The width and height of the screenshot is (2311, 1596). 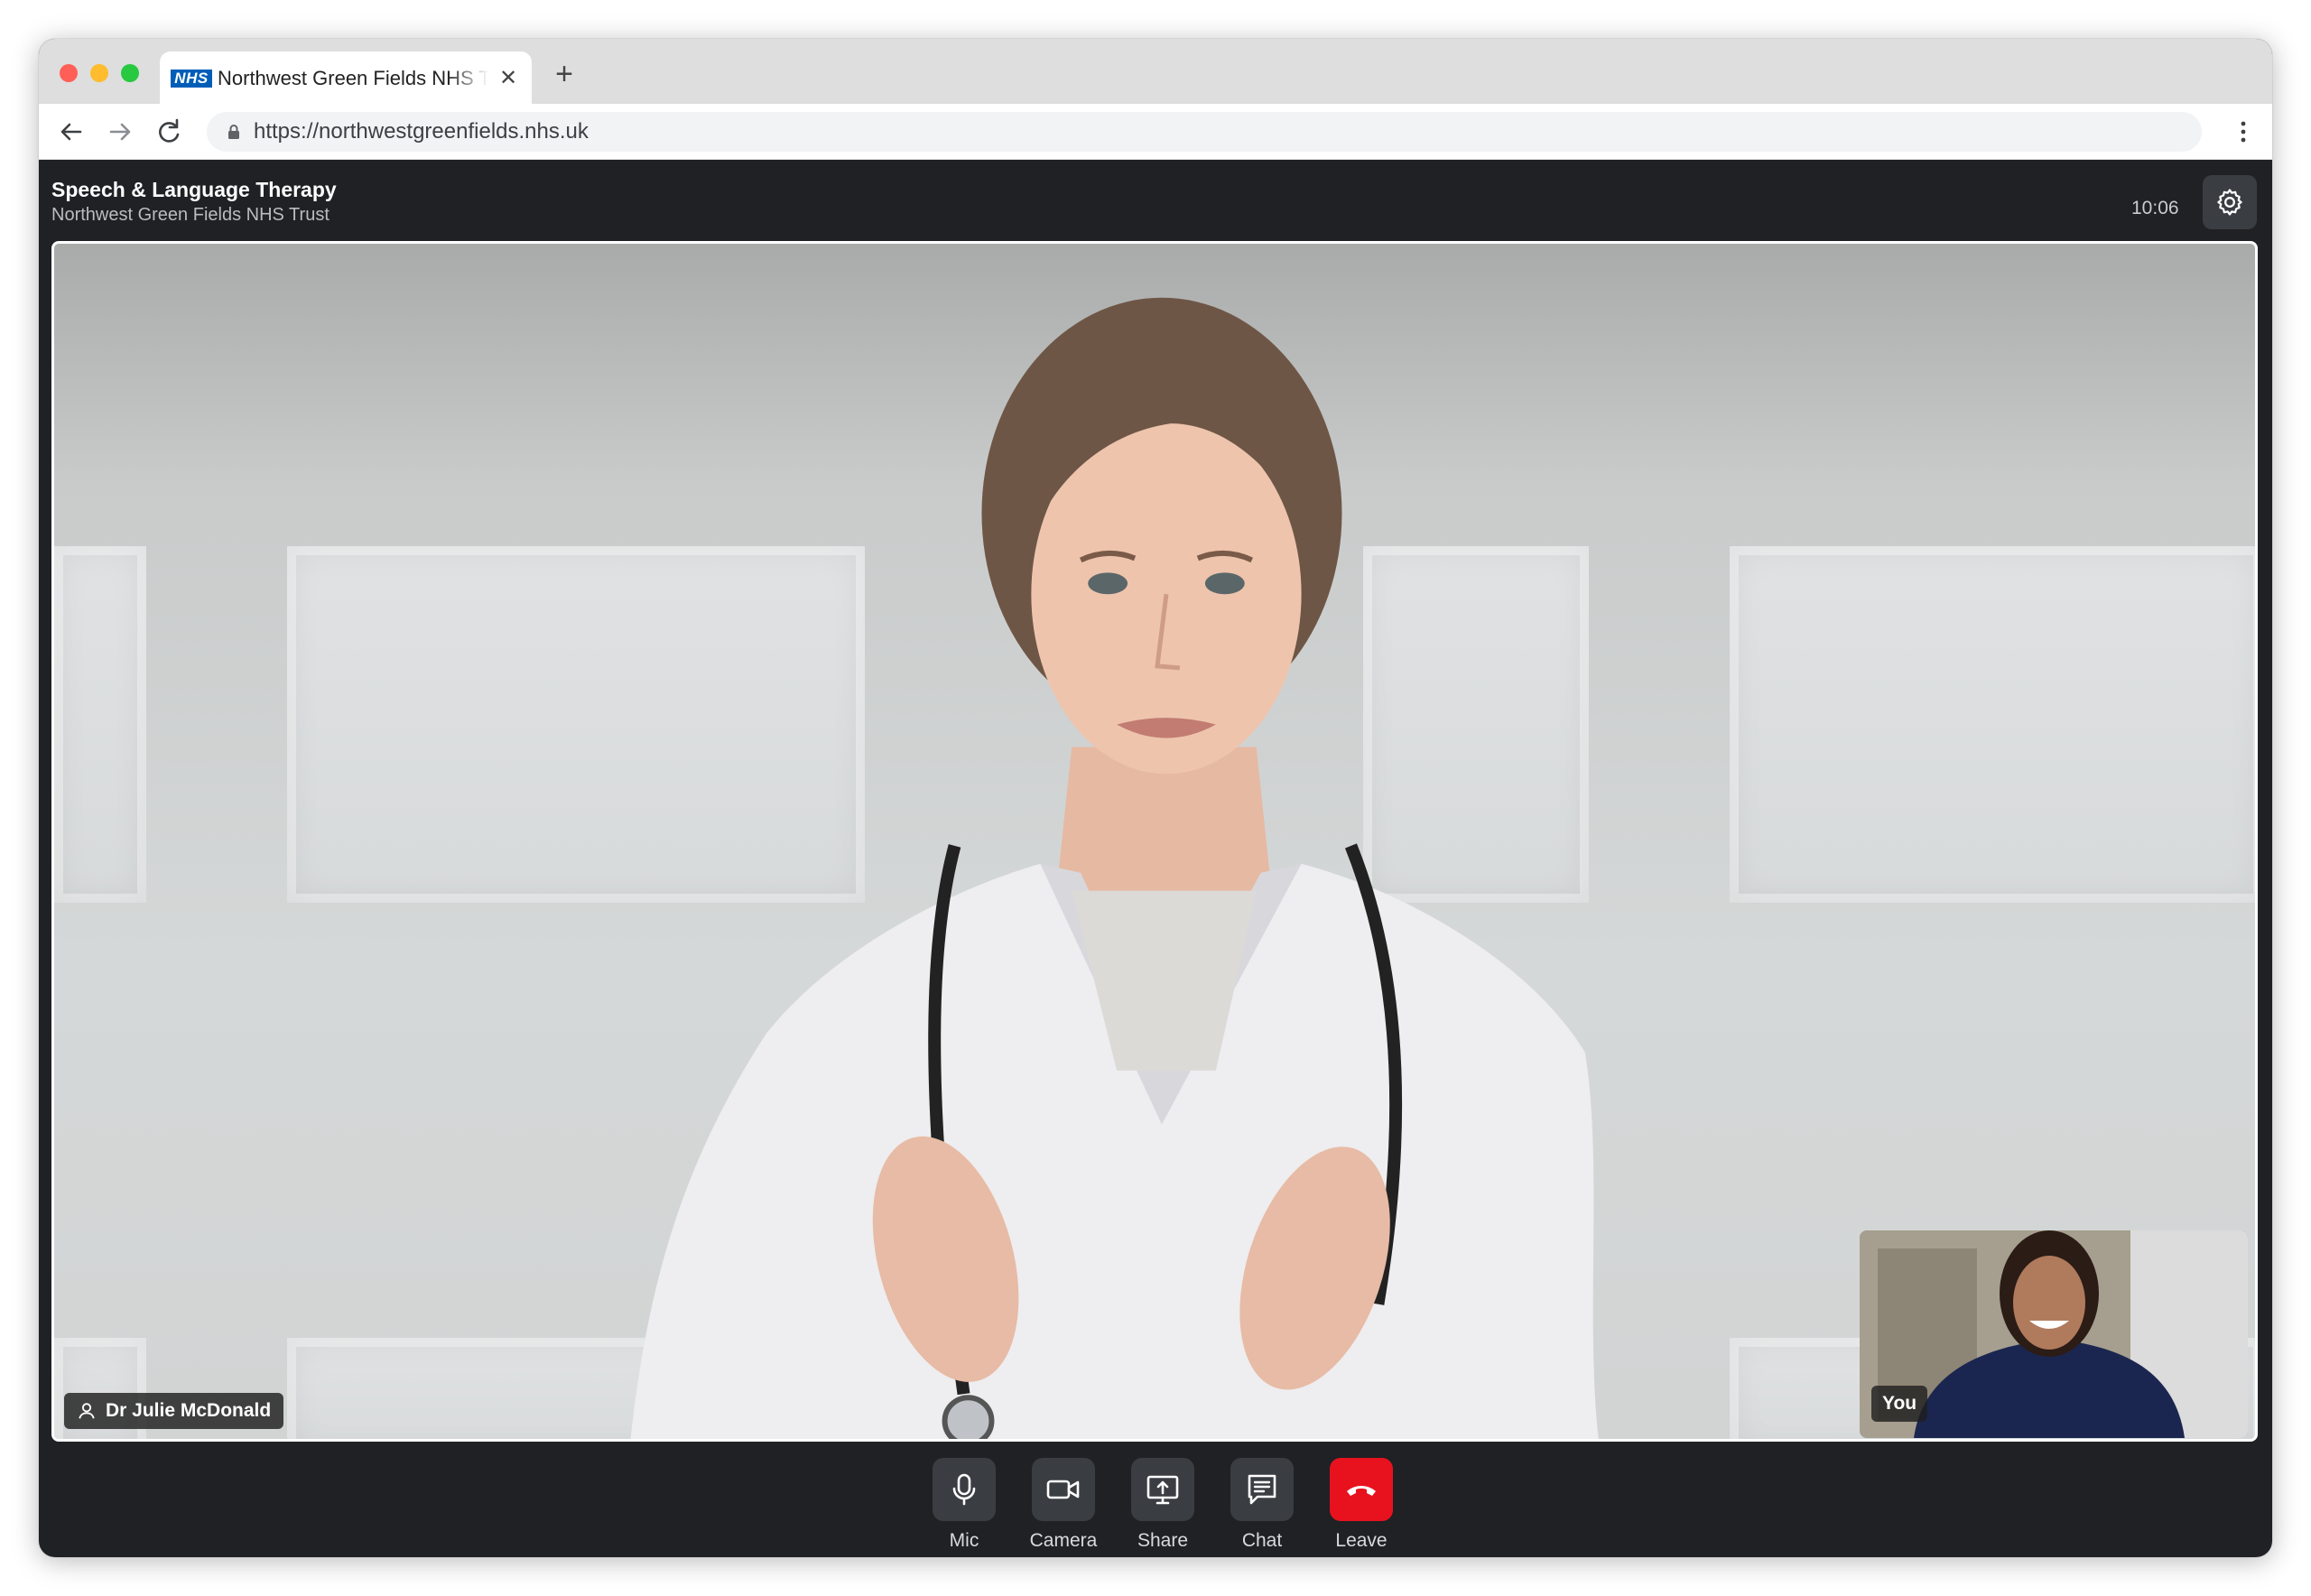 I want to click on camera-button, so click(x=1063, y=1490).